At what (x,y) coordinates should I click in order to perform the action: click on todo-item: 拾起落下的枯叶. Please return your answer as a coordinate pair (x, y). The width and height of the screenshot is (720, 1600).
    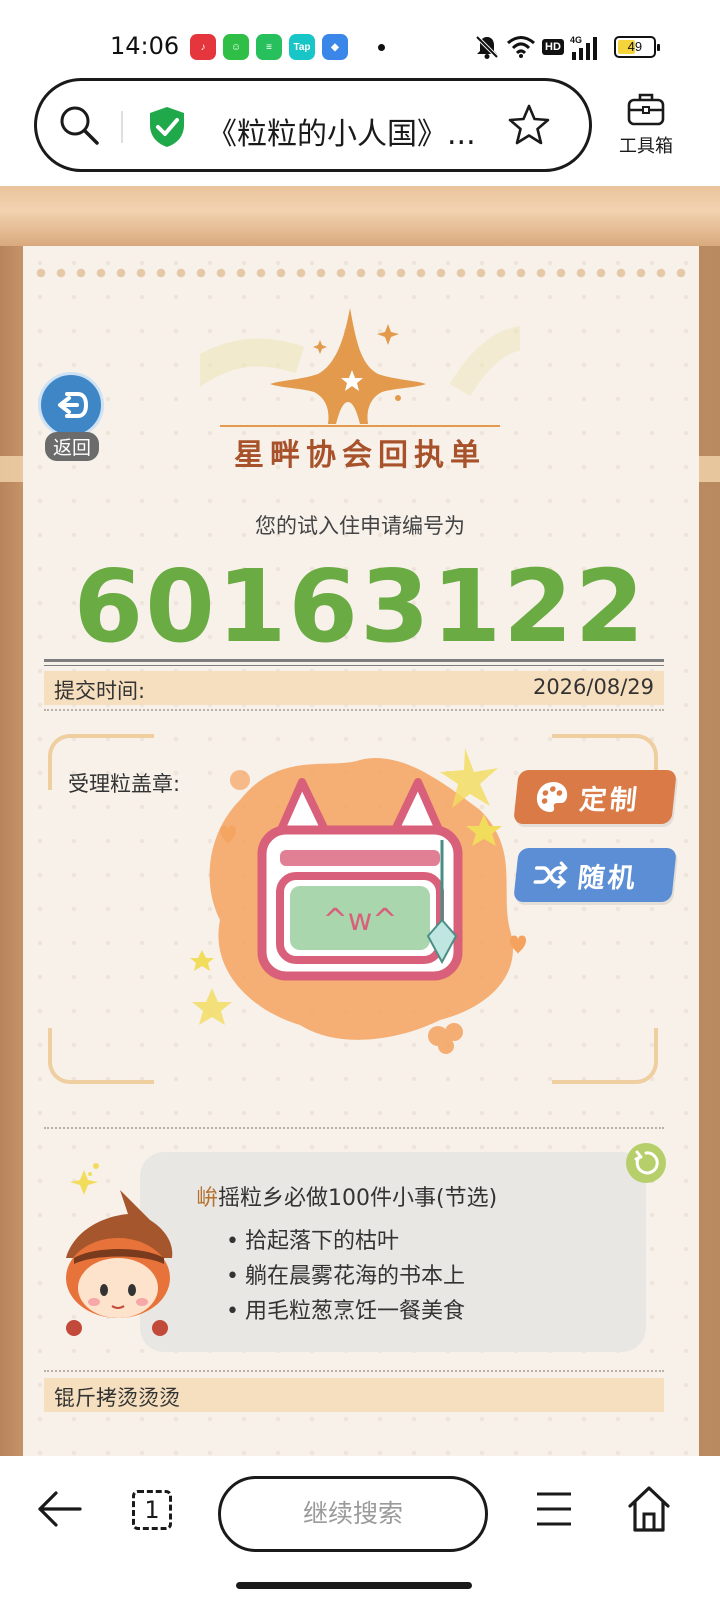
    Looking at the image, I should click on (345, 1241).